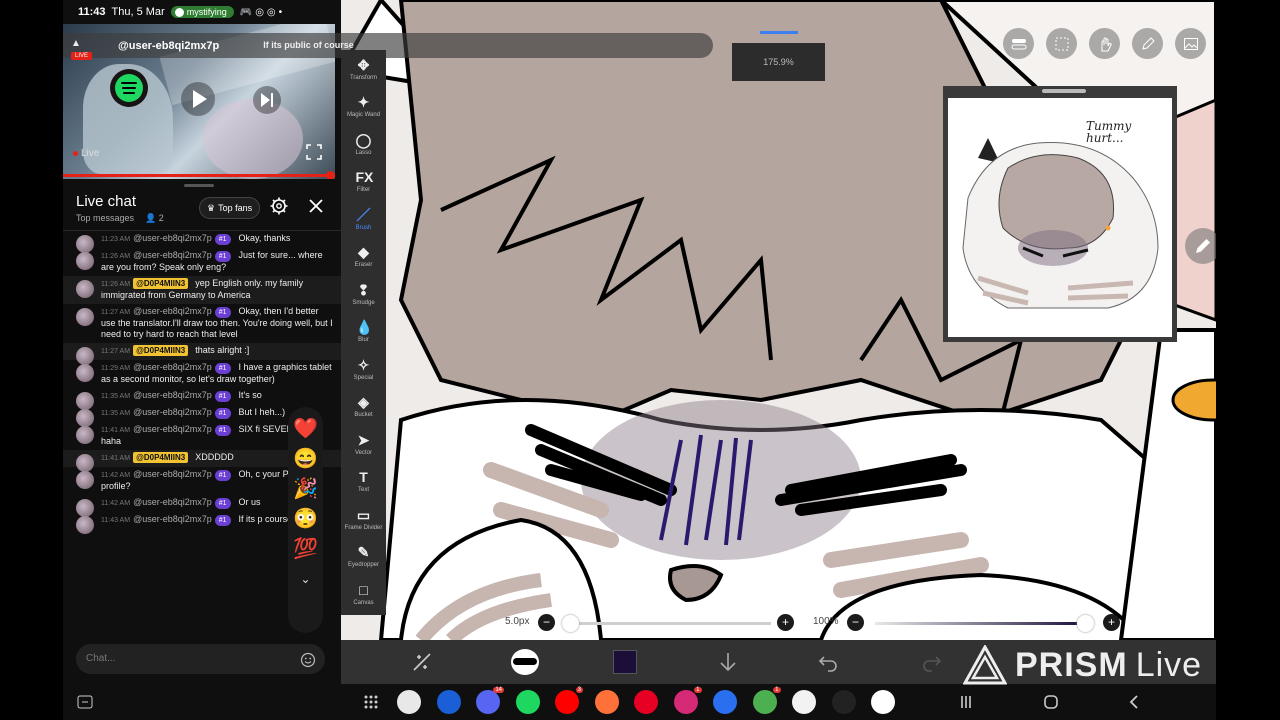 This screenshot has width=1280, height=720. Describe the element at coordinates (305, 579) in the screenshot. I see `chevron-down-icon: ⌄` at that location.